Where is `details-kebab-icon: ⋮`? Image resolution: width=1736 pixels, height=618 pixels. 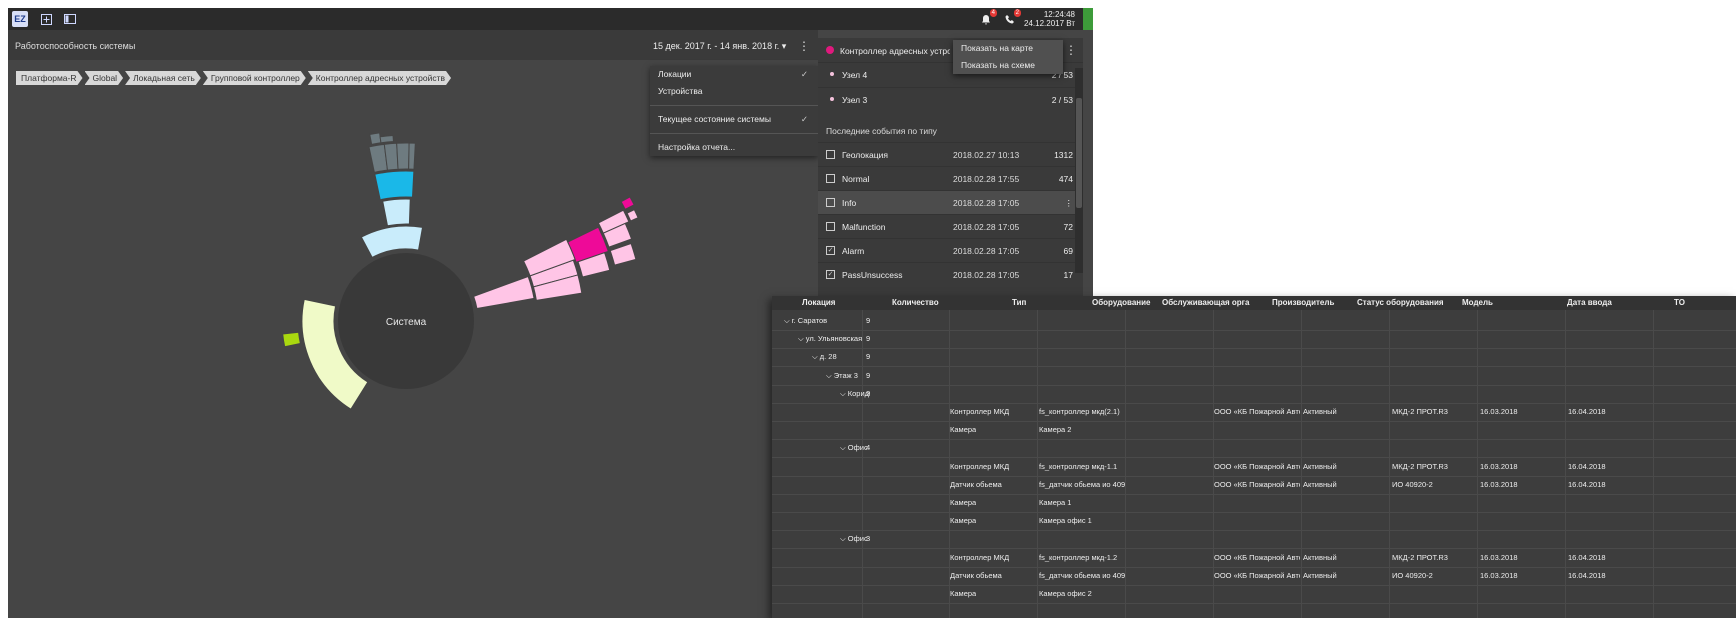 details-kebab-icon: ⋮ is located at coordinates (1071, 50).